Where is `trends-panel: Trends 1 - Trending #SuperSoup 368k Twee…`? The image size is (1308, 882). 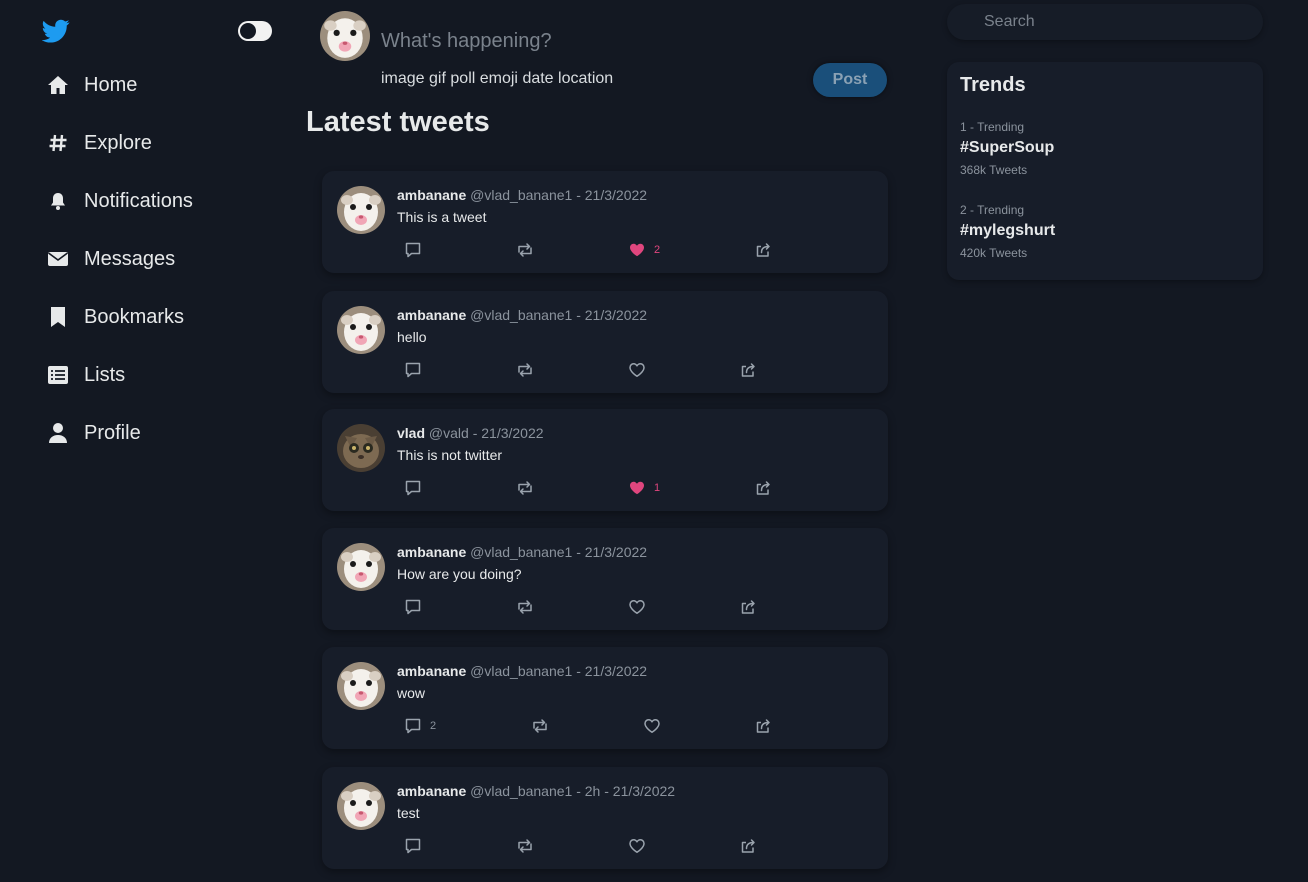
trends-panel: Trends 1 - Trending #SuperSoup 368k Twee… is located at coordinates (1105, 171).